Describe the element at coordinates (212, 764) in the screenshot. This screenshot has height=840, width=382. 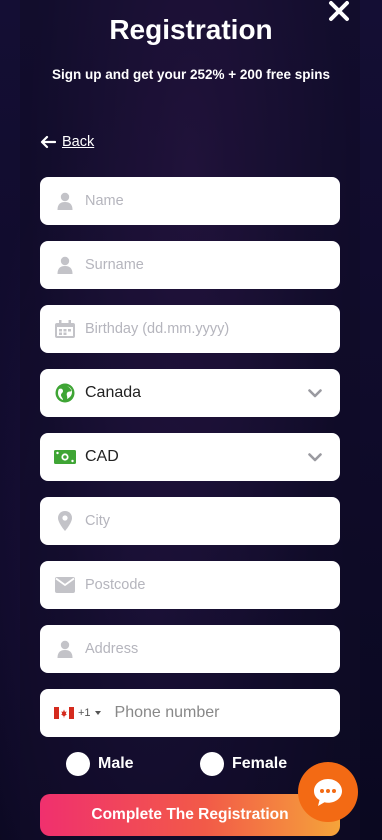
I see `female-radio` at that location.